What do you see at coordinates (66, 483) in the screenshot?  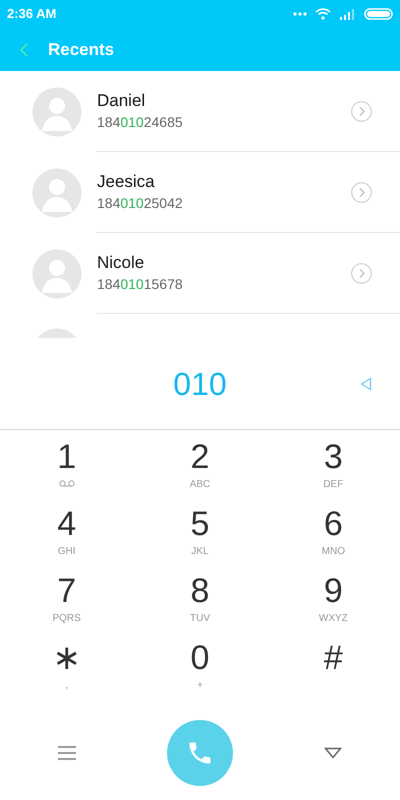 I see `voicemail-icon` at bounding box center [66, 483].